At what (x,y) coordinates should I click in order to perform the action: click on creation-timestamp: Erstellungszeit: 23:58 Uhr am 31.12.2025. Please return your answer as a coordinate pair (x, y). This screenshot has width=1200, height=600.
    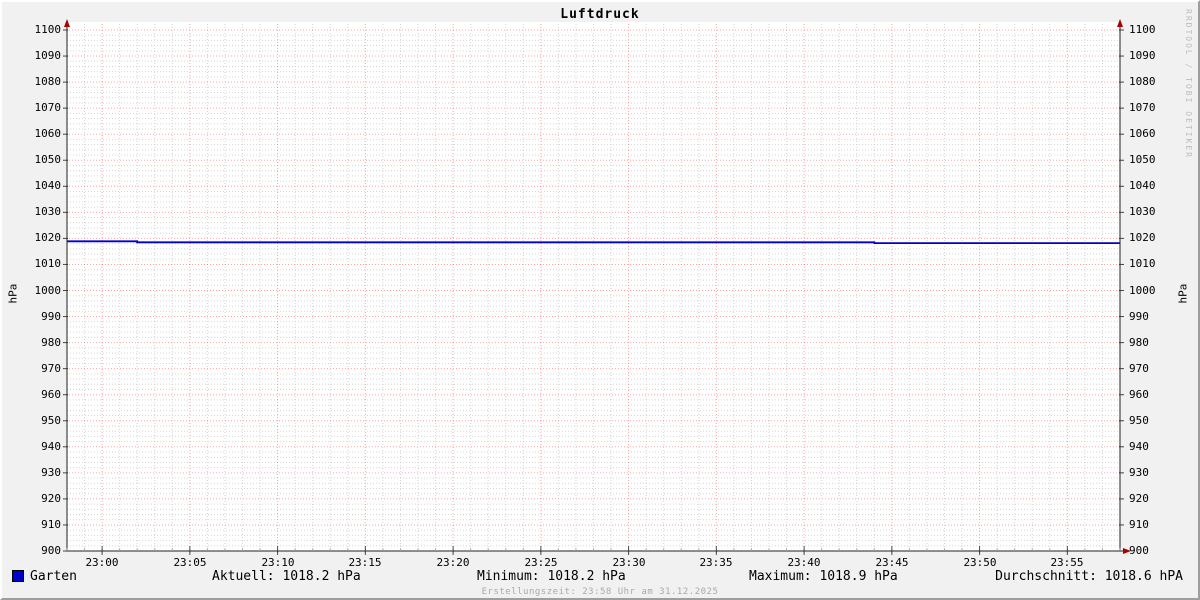
    Looking at the image, I should click on (600, 592).